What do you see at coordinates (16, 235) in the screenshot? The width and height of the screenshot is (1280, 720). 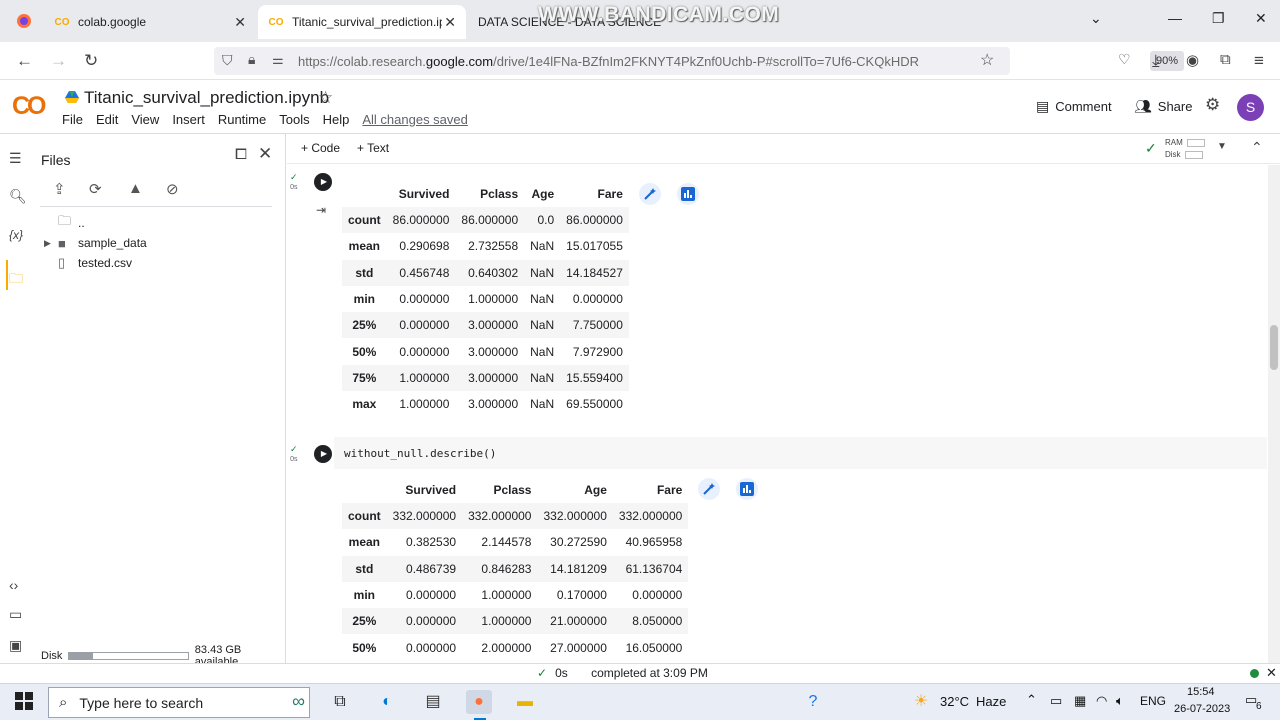 I see `variables-icon: {x}` at bounding box center [16, 235].